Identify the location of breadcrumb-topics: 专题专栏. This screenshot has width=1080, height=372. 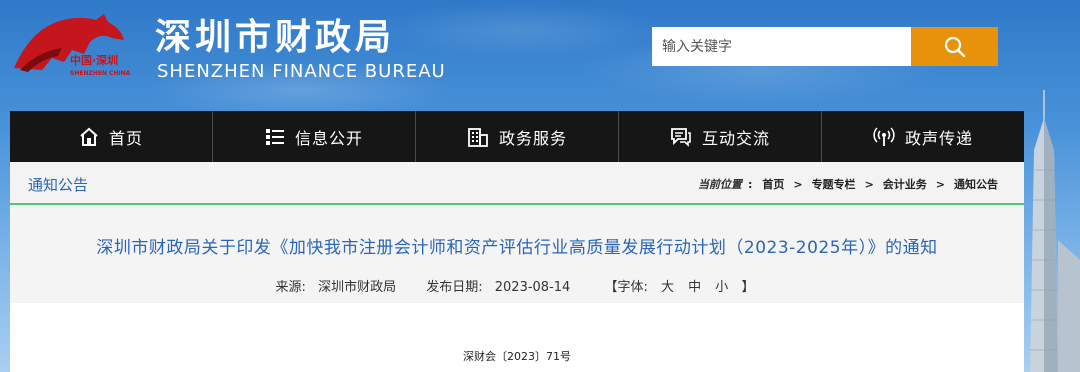
(834, 184).